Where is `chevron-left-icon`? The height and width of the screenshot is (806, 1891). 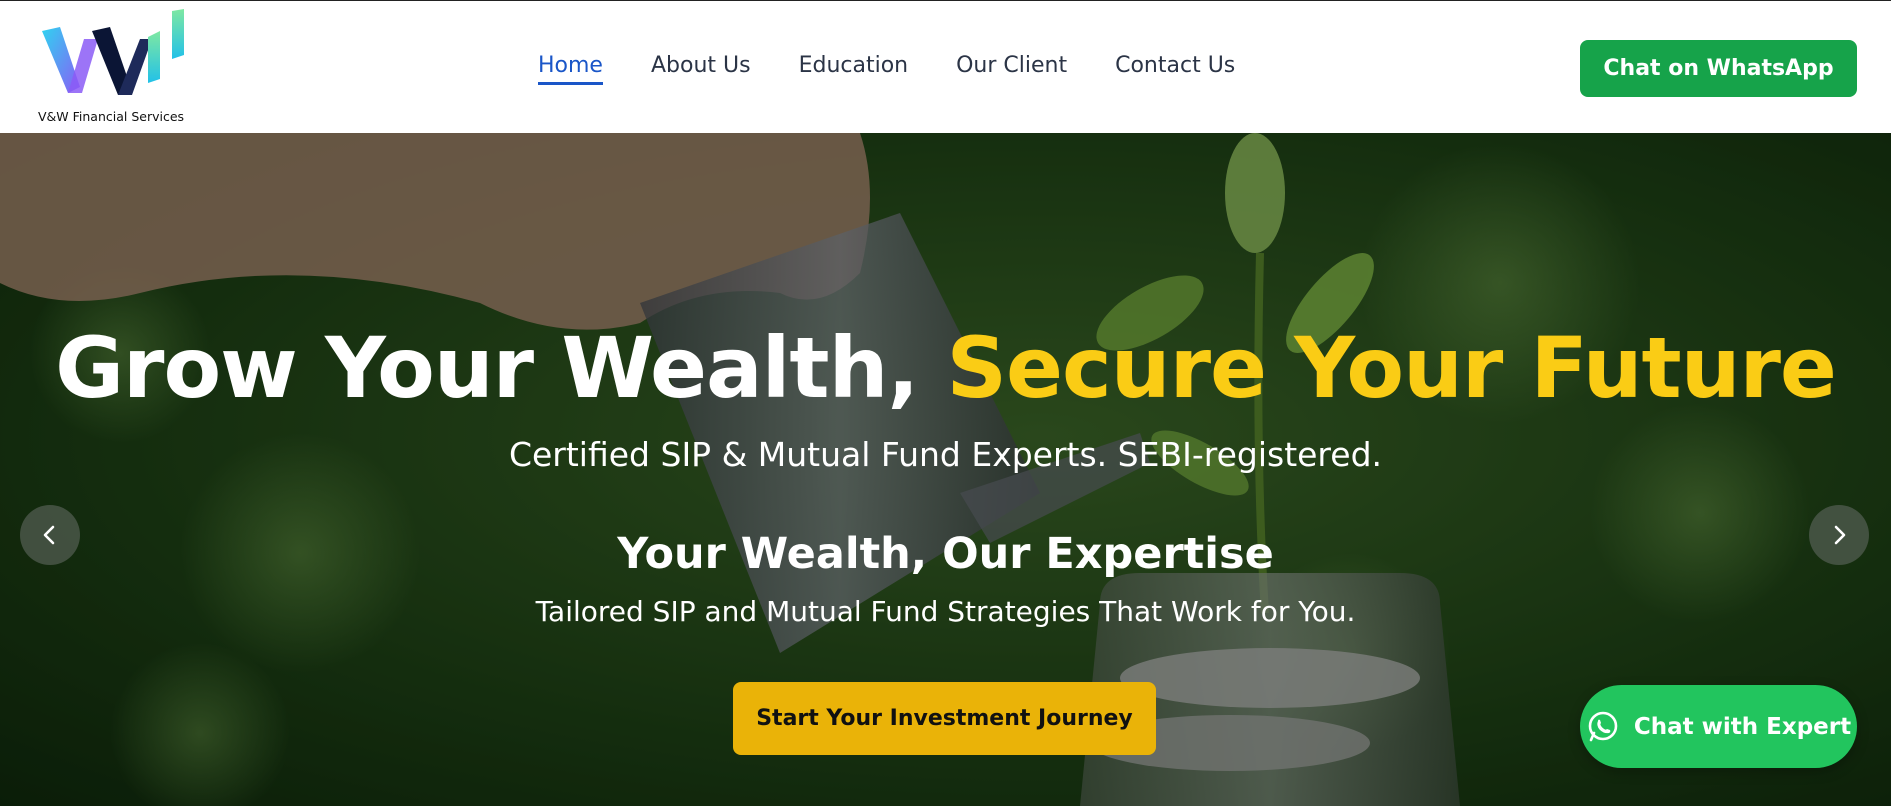
chevron-left-icon is located at coordinates (49, 535).